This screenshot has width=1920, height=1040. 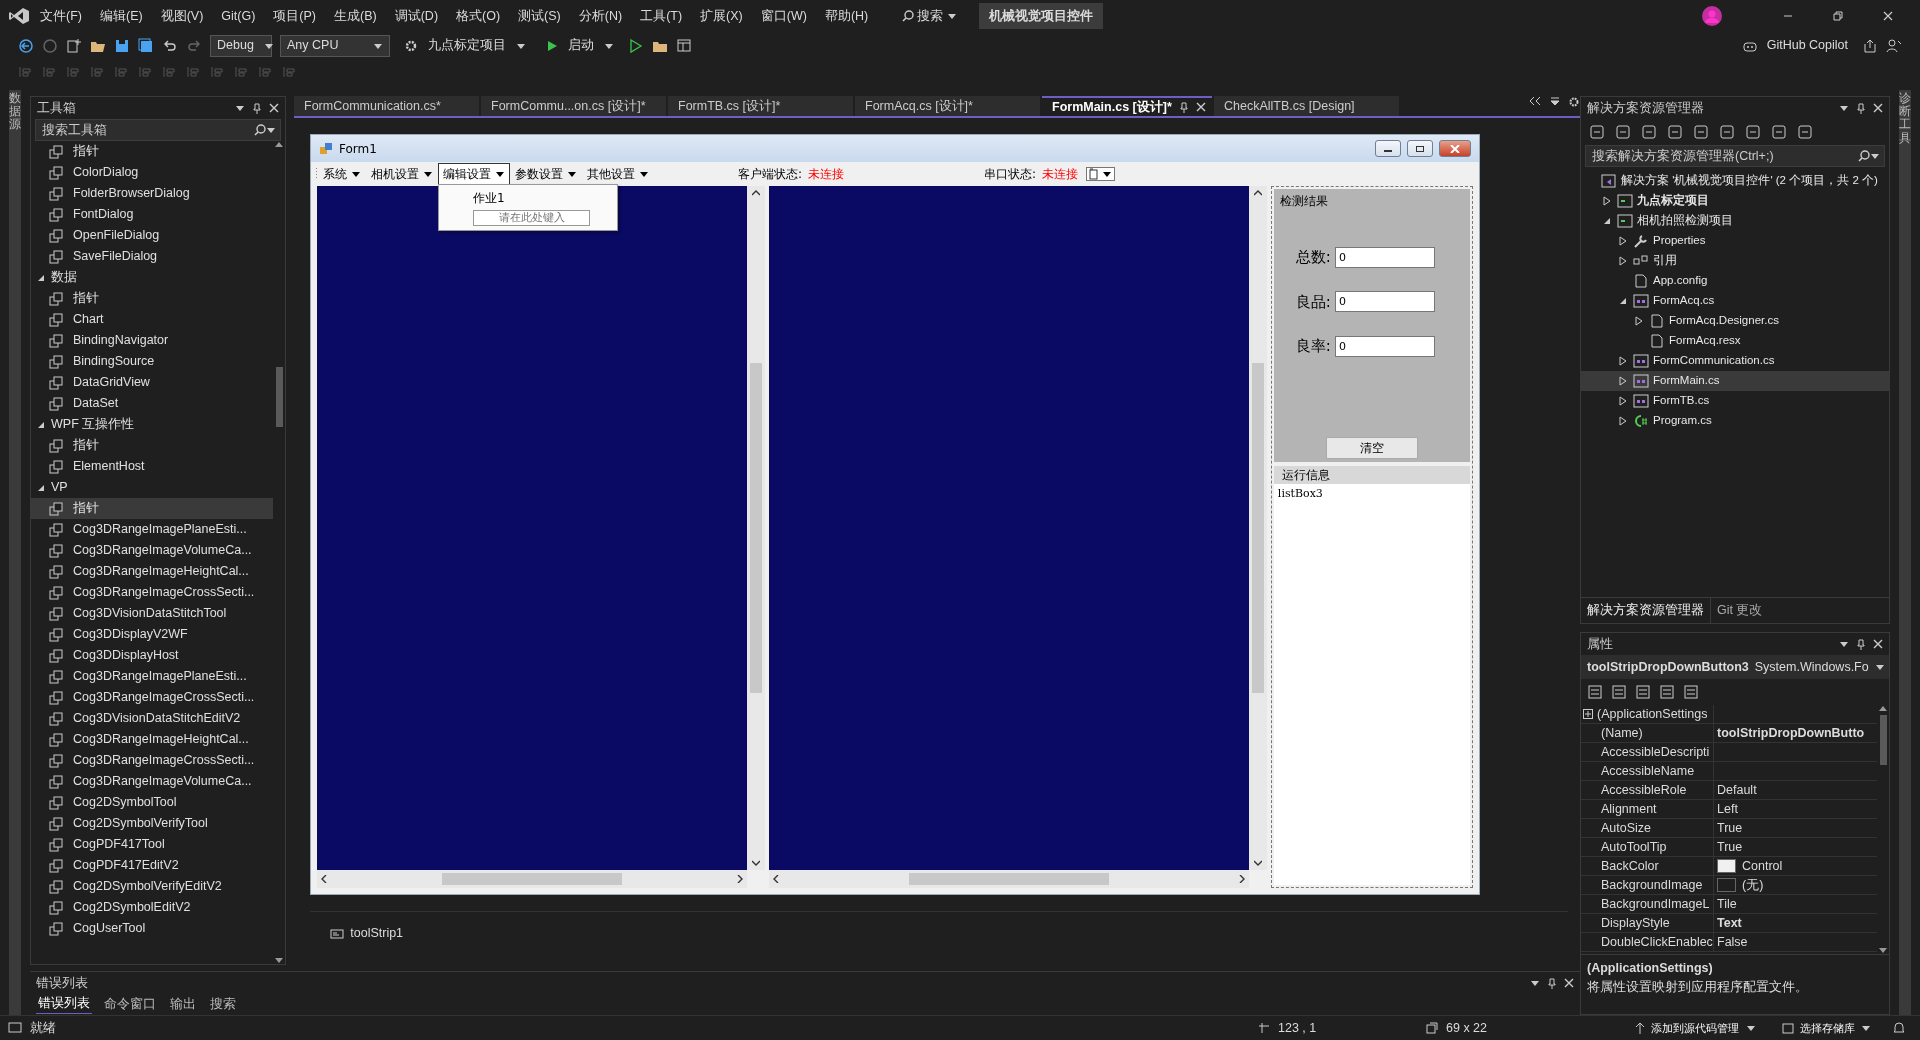 What do you see at coordinates (1791, 733) in the screenshot?
I see `property-value: toolStripDropDownButto` at bounding box center [1791, 733].